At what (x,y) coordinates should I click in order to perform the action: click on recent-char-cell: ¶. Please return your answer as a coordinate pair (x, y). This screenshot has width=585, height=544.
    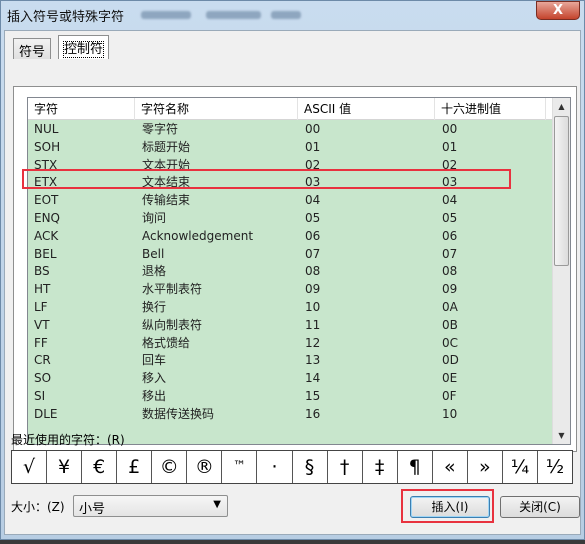
    Looking at the image, I should click on (415, 467).